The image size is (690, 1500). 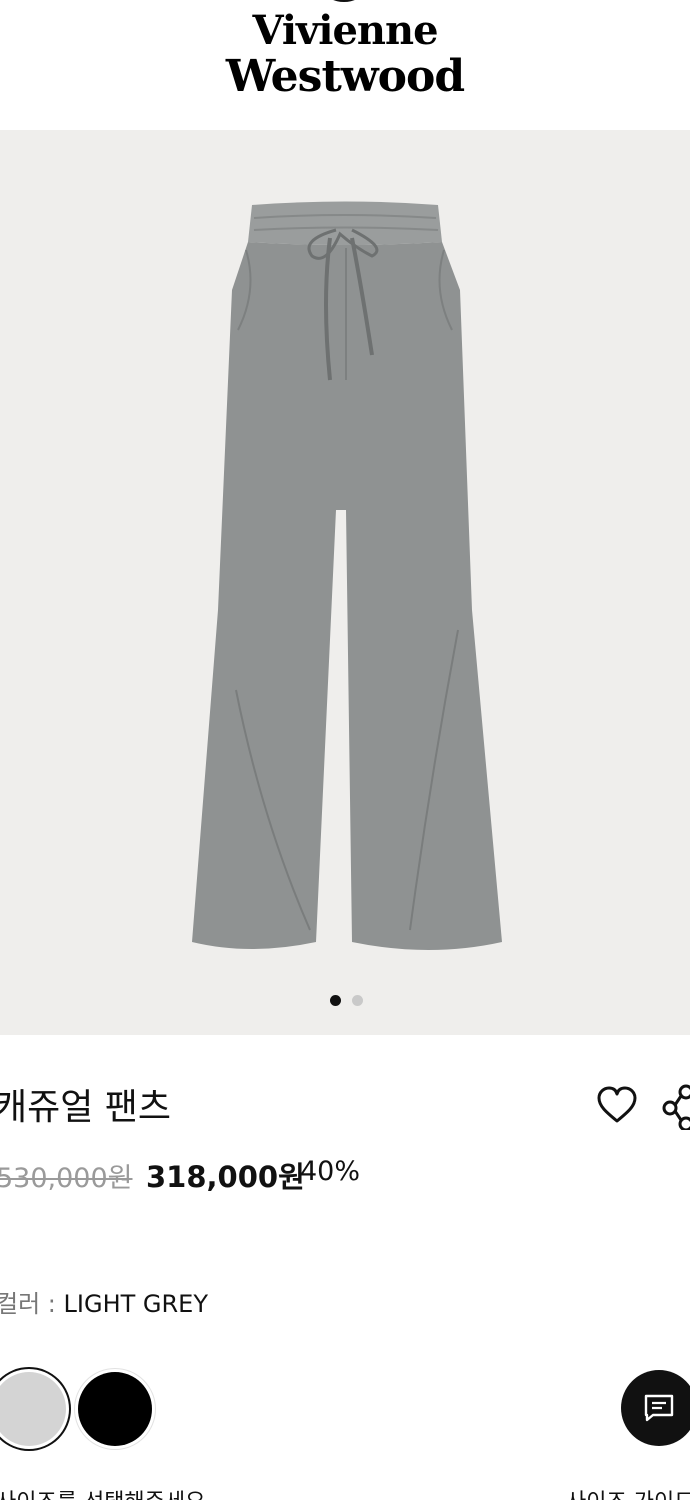 I want to click on wishlist-button, so click(x=617, y=1106).